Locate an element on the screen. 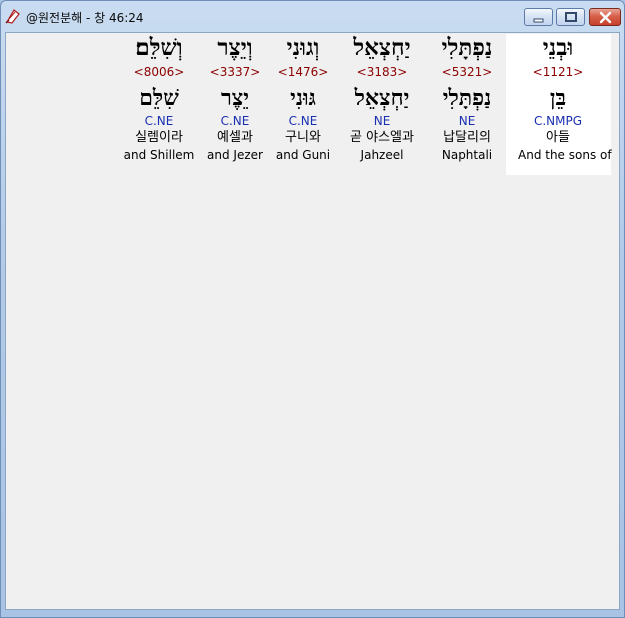 The image size is (625, 618). app-icon is located at coordinates (13, 16).